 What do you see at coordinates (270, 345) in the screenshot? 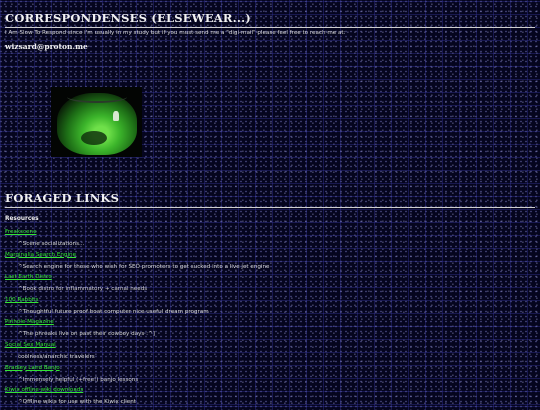
I see `link-social-sex-manual: Social Sex Manual` at bounding box center [270, 345].